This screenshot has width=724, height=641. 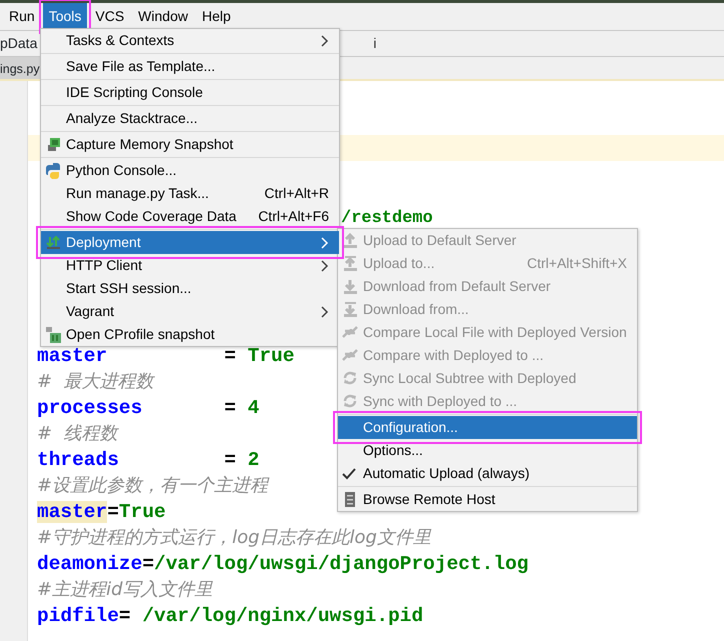 I want to click on breadcrumb: pData, so click(x=19, y=43).